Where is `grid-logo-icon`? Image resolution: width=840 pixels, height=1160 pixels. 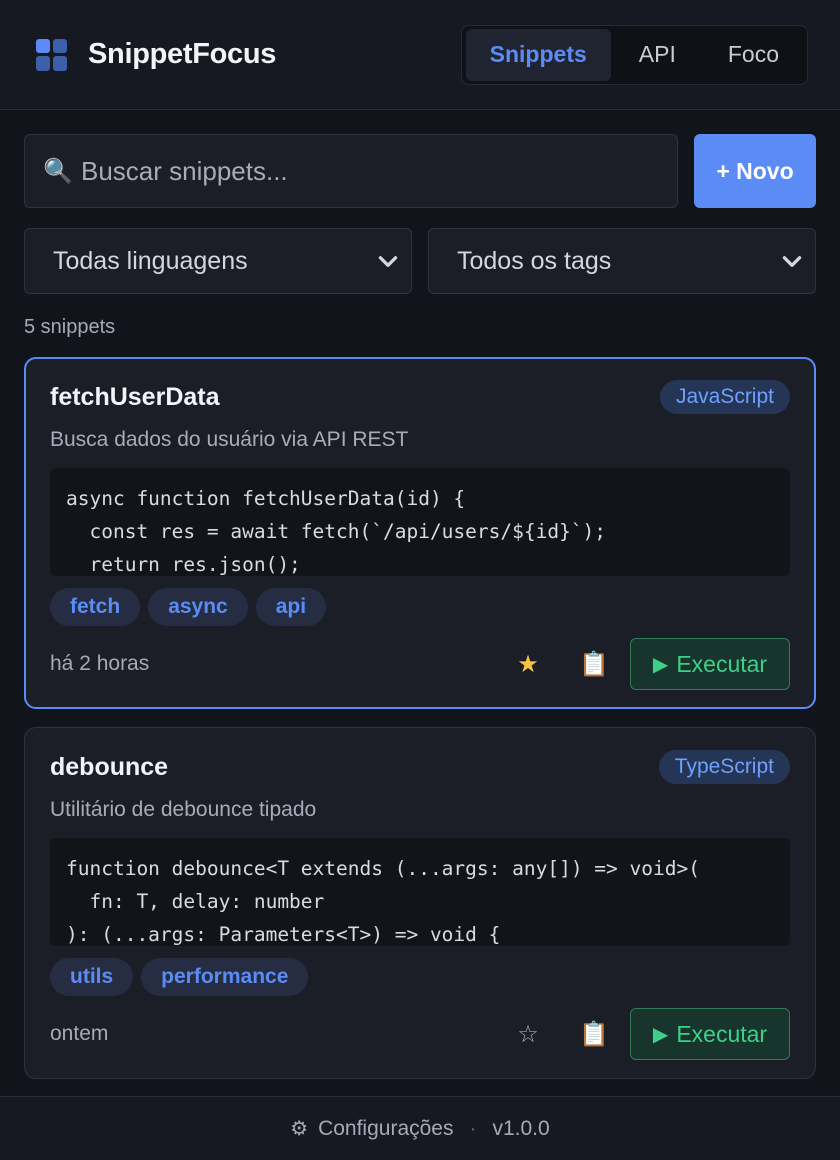 grid-logo-icon is located at coordinates (52, 54).